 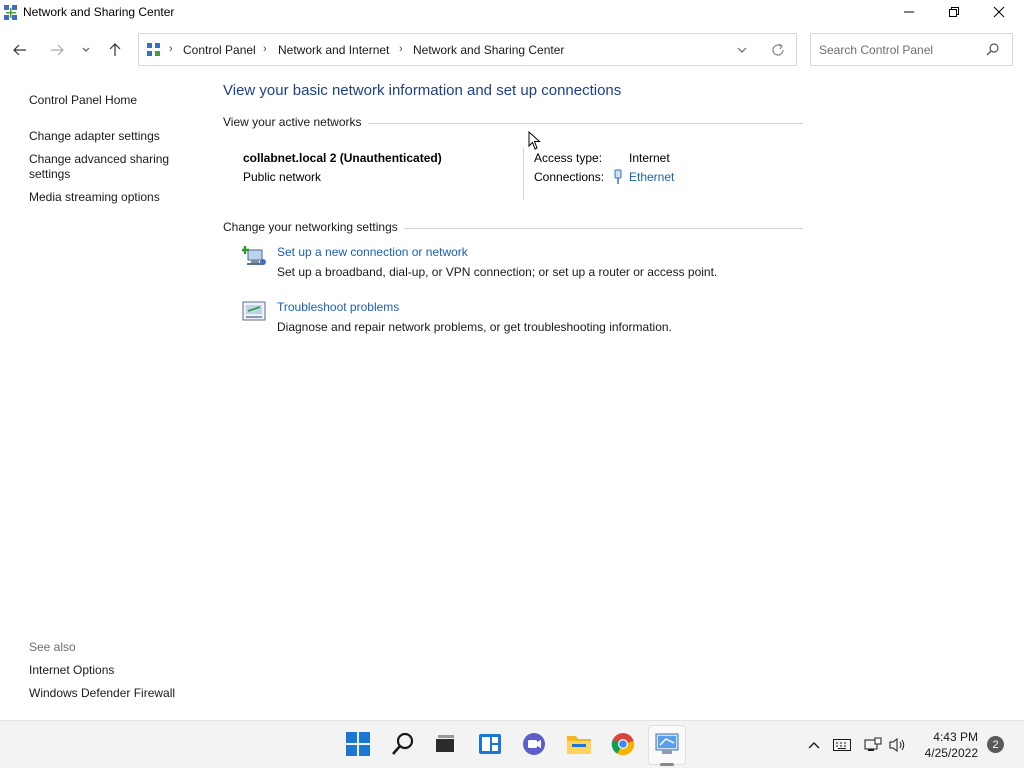 I want to click on chrome-button, so click(x=623, y=744).